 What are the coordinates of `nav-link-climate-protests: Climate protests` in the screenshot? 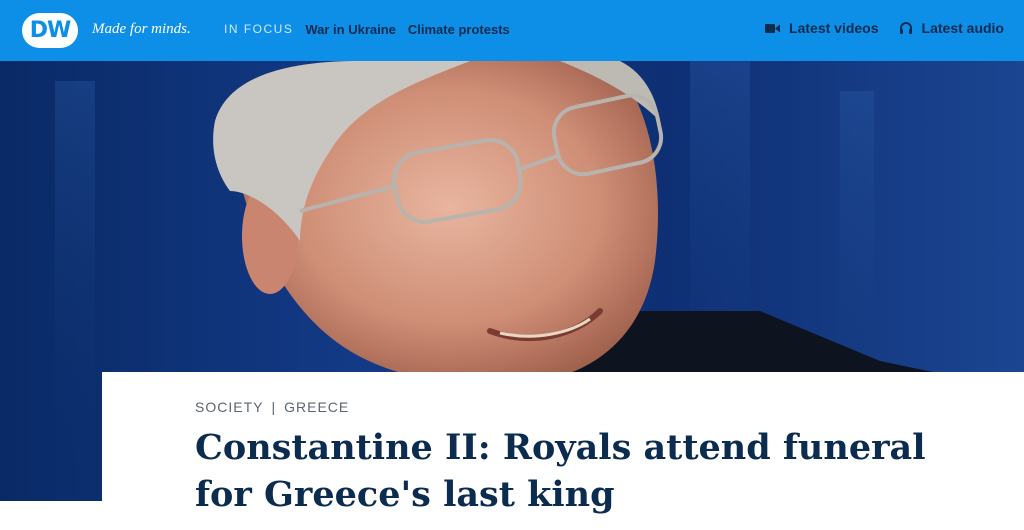 It's located at (459, 29).